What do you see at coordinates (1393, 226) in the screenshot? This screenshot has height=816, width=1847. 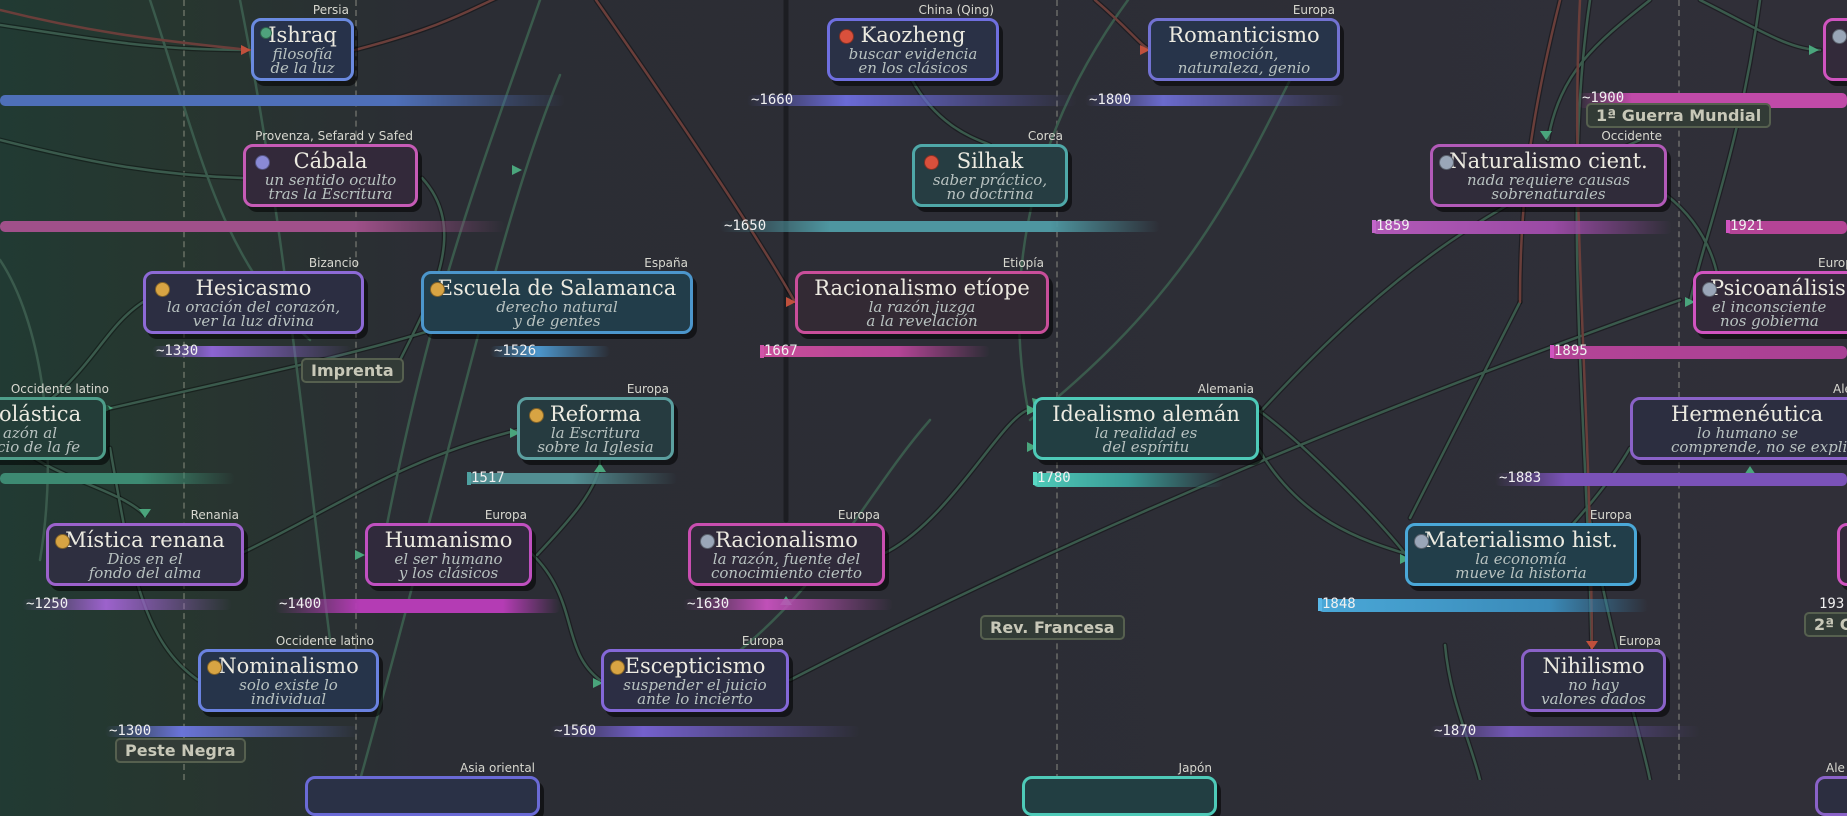 I see `year-label-naturalismo: 1859` at bounding box center [1393, 226].